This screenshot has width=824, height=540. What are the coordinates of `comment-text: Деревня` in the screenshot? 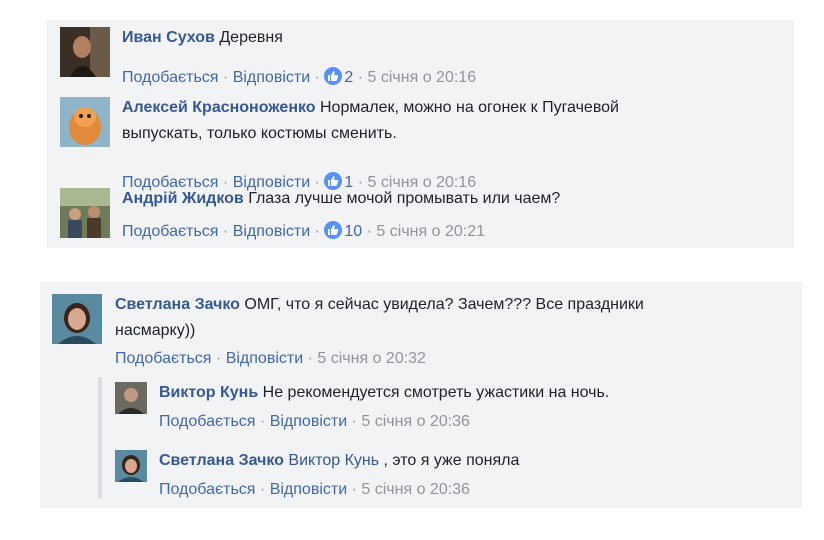 It's located at (251, 37).